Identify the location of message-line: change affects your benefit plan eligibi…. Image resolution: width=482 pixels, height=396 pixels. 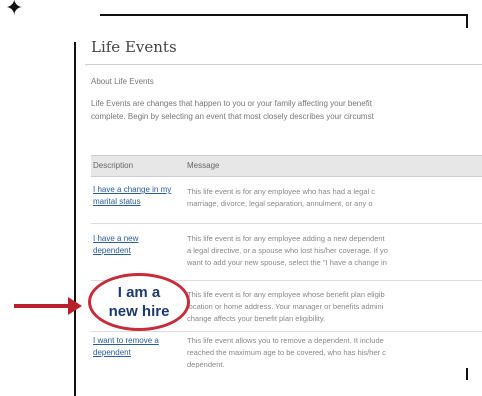
(256, 318).